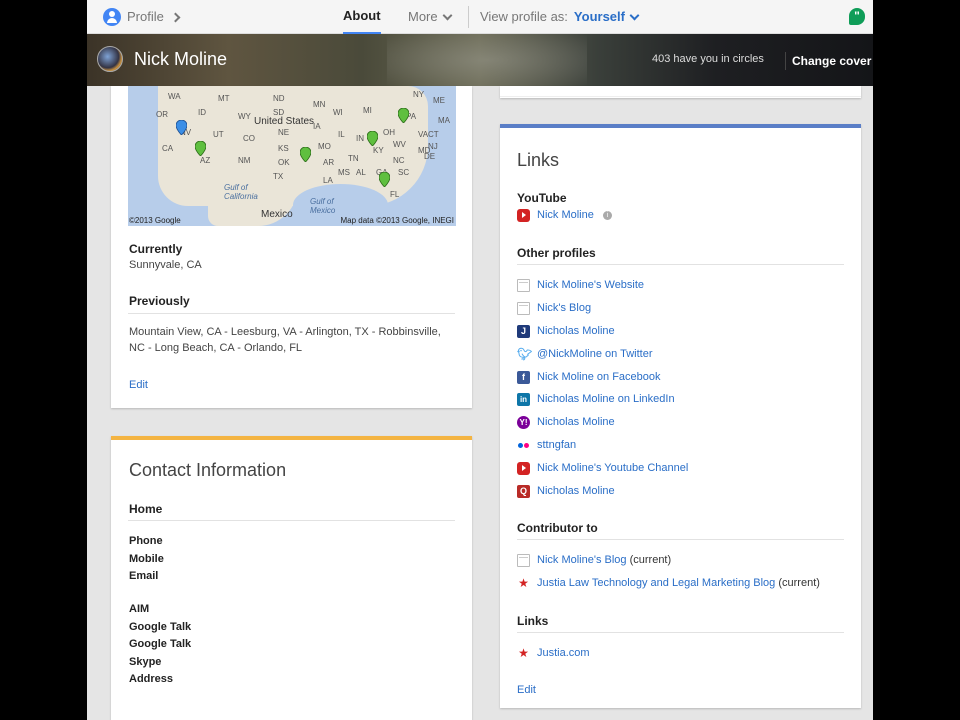 This screenshot has height=720, width=960. Describe the element at coordinates (329, 162) in the screenshot. I see `map-state-label: AR` at that location.